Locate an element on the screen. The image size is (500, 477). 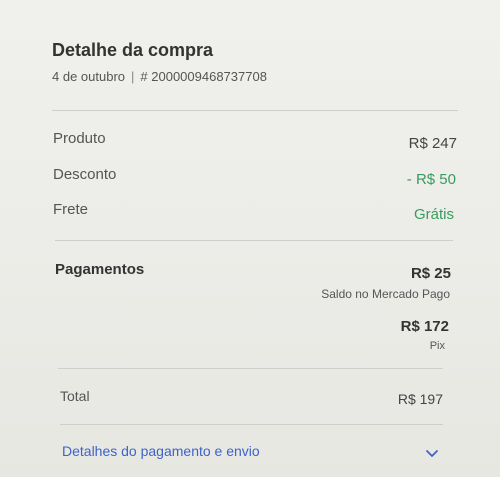
divider-bottom is located at coordinates (250, 368).